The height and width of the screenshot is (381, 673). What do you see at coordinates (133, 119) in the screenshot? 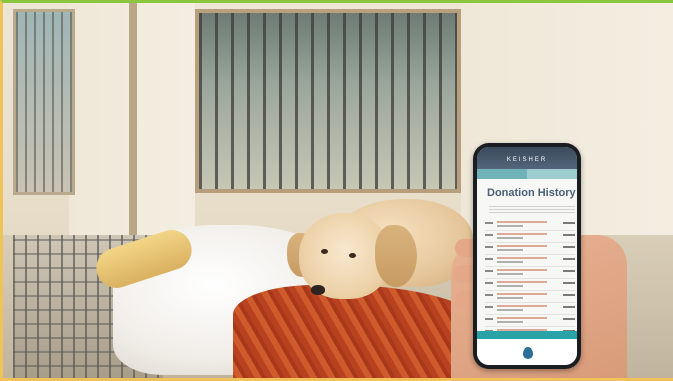
I see `kennel-post` at bounding box center [133, 119].